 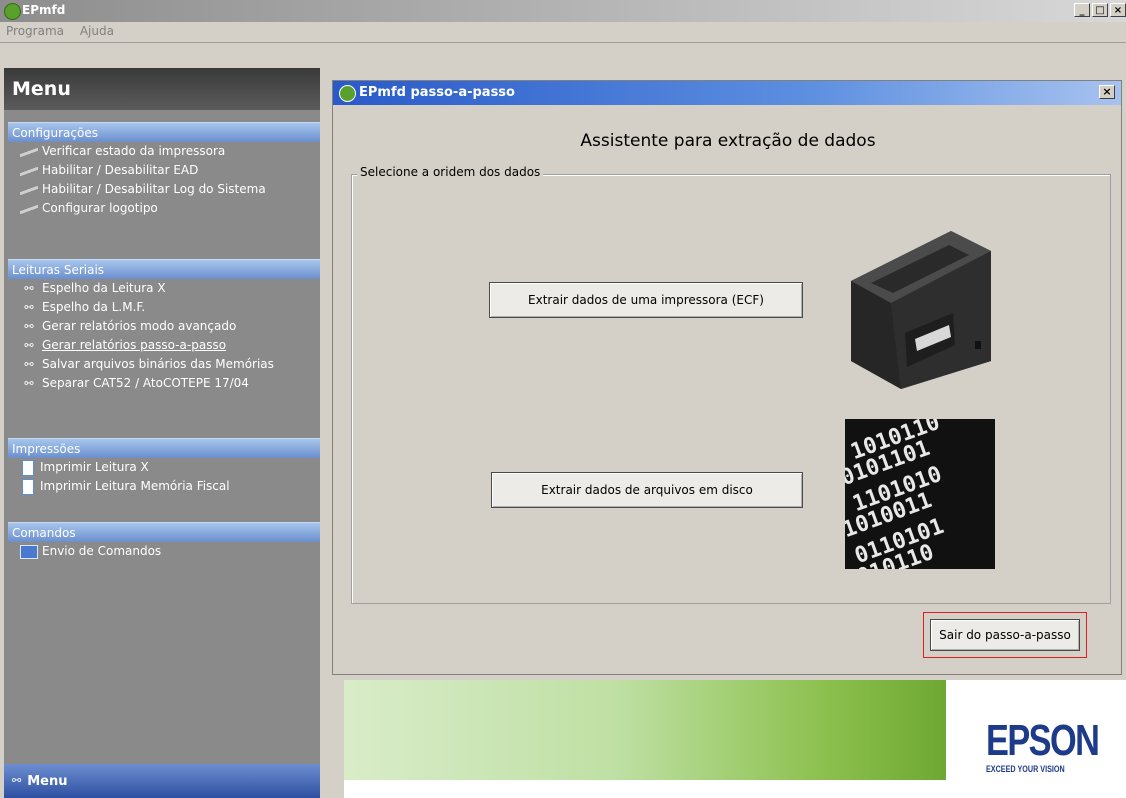 I want to click on sidebar-item-label: Espelho da Leitura X, so click(x=104, y=288).